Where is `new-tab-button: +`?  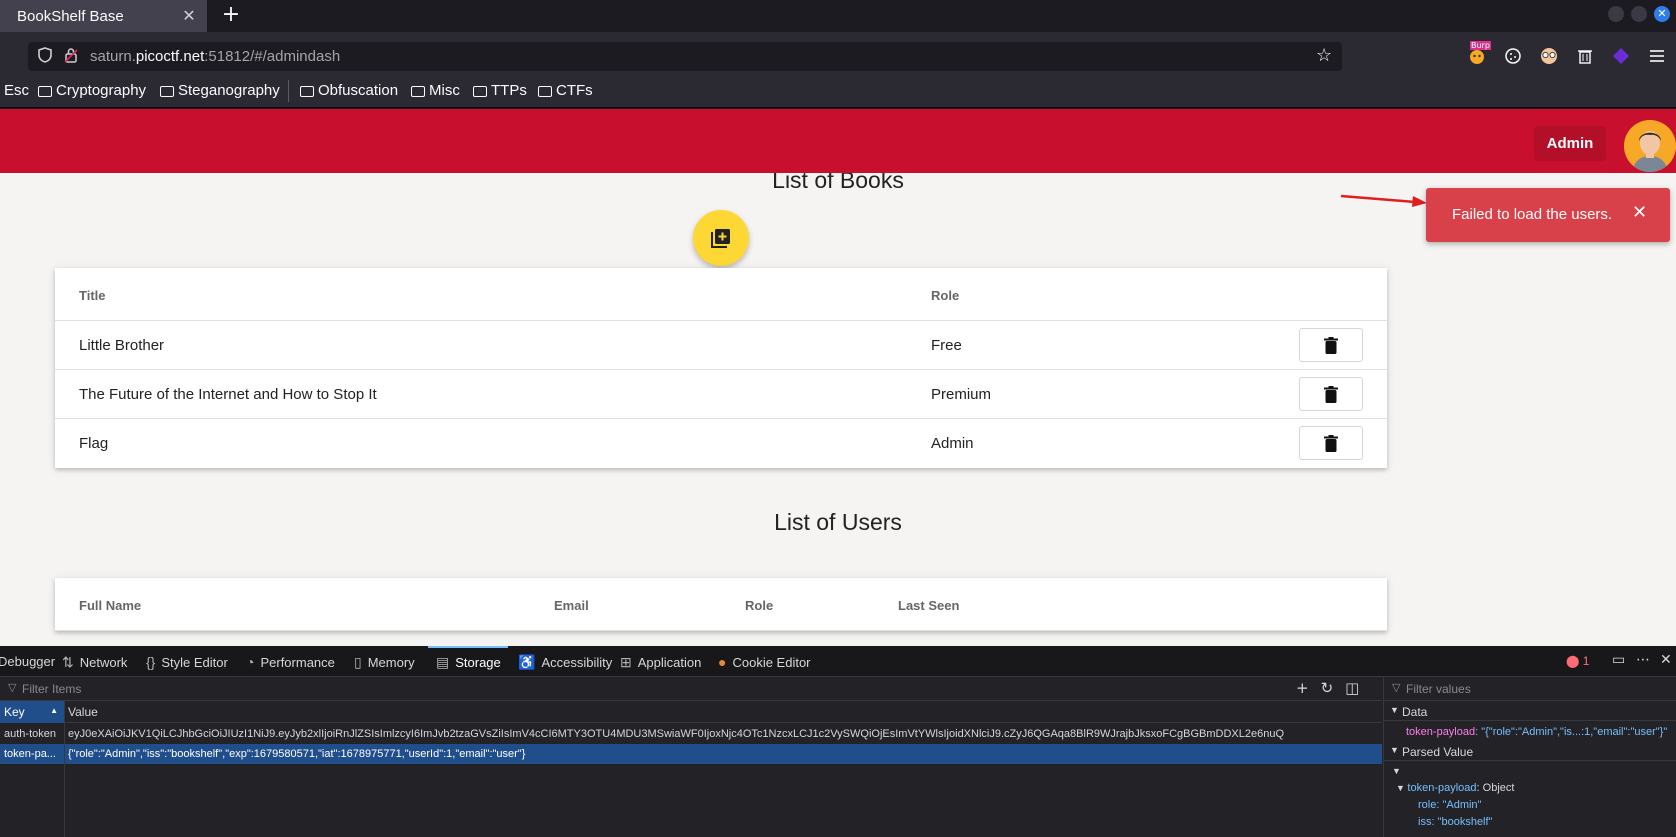 new-tab-button: + is located at coordinates (231, 15).